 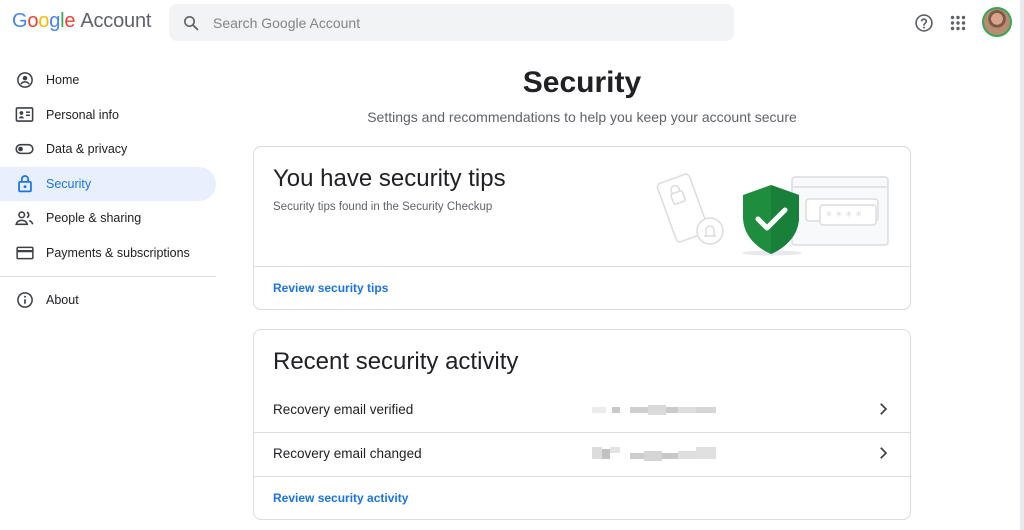 I want to click on sidebar-item-payments: Payments & subscriptions, so click(x=108, y=253).